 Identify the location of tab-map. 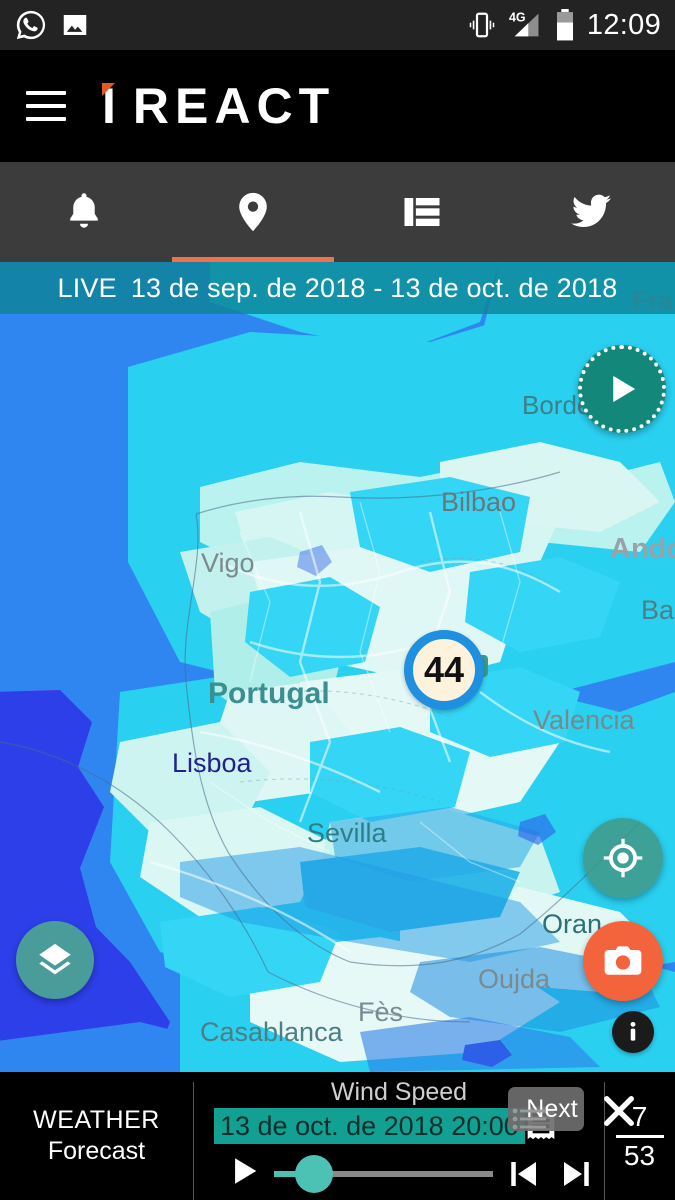
(253, 212).